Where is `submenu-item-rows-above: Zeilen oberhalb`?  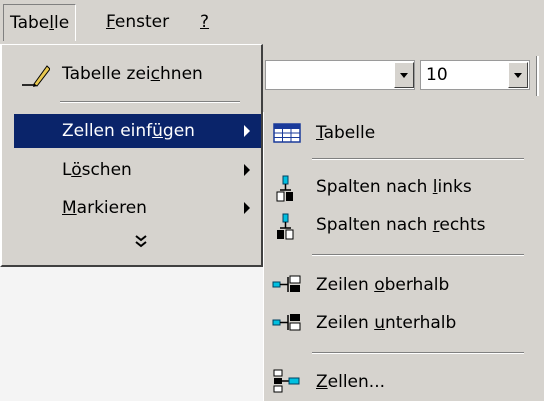
submenu-item-rows-above: Zeilen oberhalb is located at coordinates (404, 285).